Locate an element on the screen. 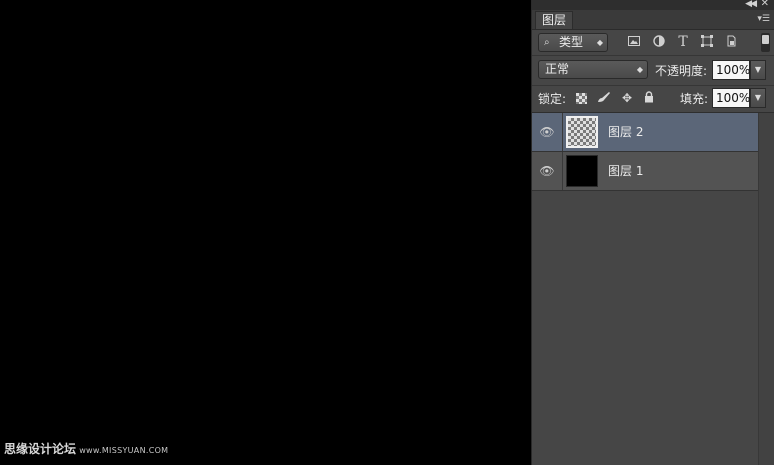 The width and height of the screenshot is (774, 465). layers-scrollbar is located at coordinates (766, 289).